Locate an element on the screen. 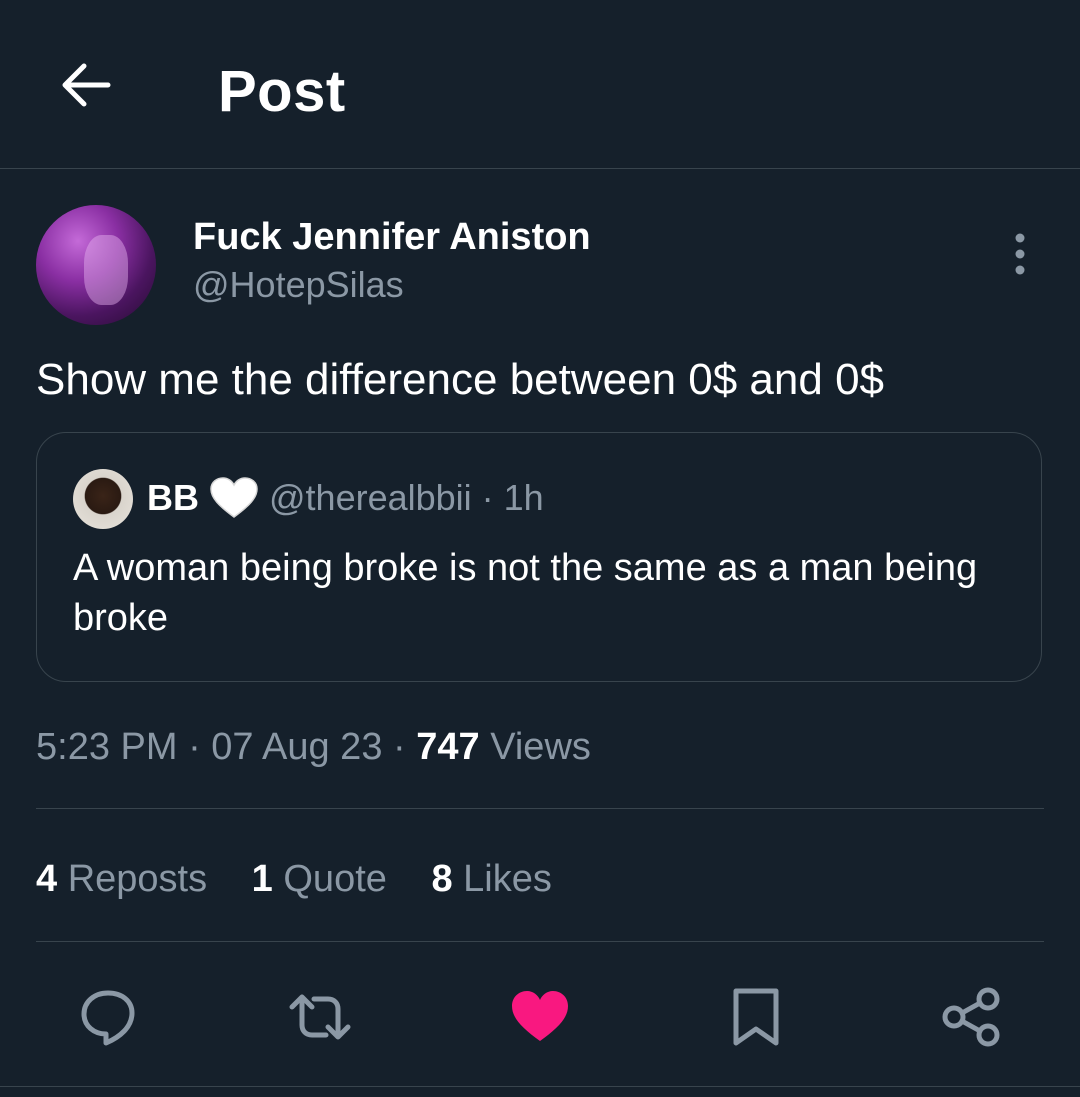 Image resolution: width=1080 pixels, height=1097 pixels. more-vertical-icon is located at coordinates (1020, 254).